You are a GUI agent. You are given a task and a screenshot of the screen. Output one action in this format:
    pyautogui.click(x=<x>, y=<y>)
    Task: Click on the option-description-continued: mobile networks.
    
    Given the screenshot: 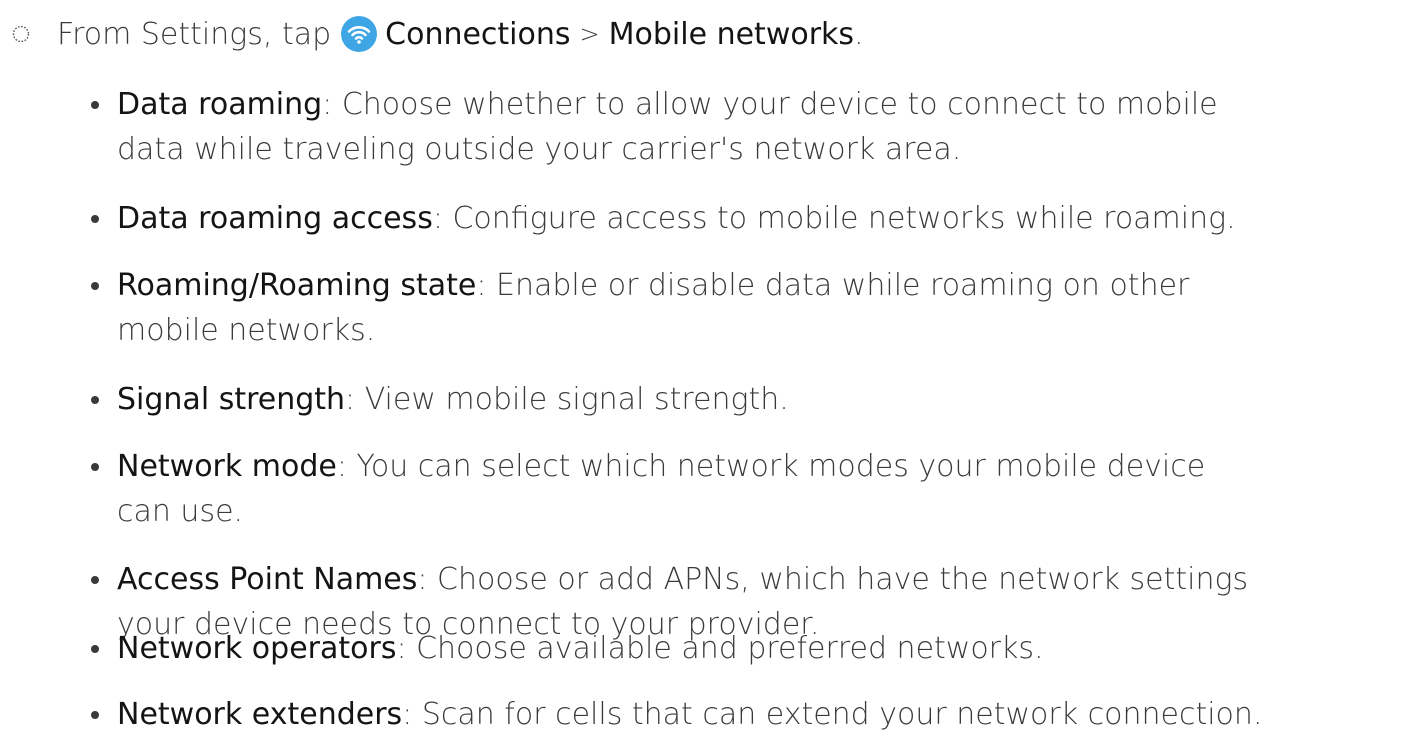 What is the action you would take?
    pyautogui.click(x=246, y=330)
    